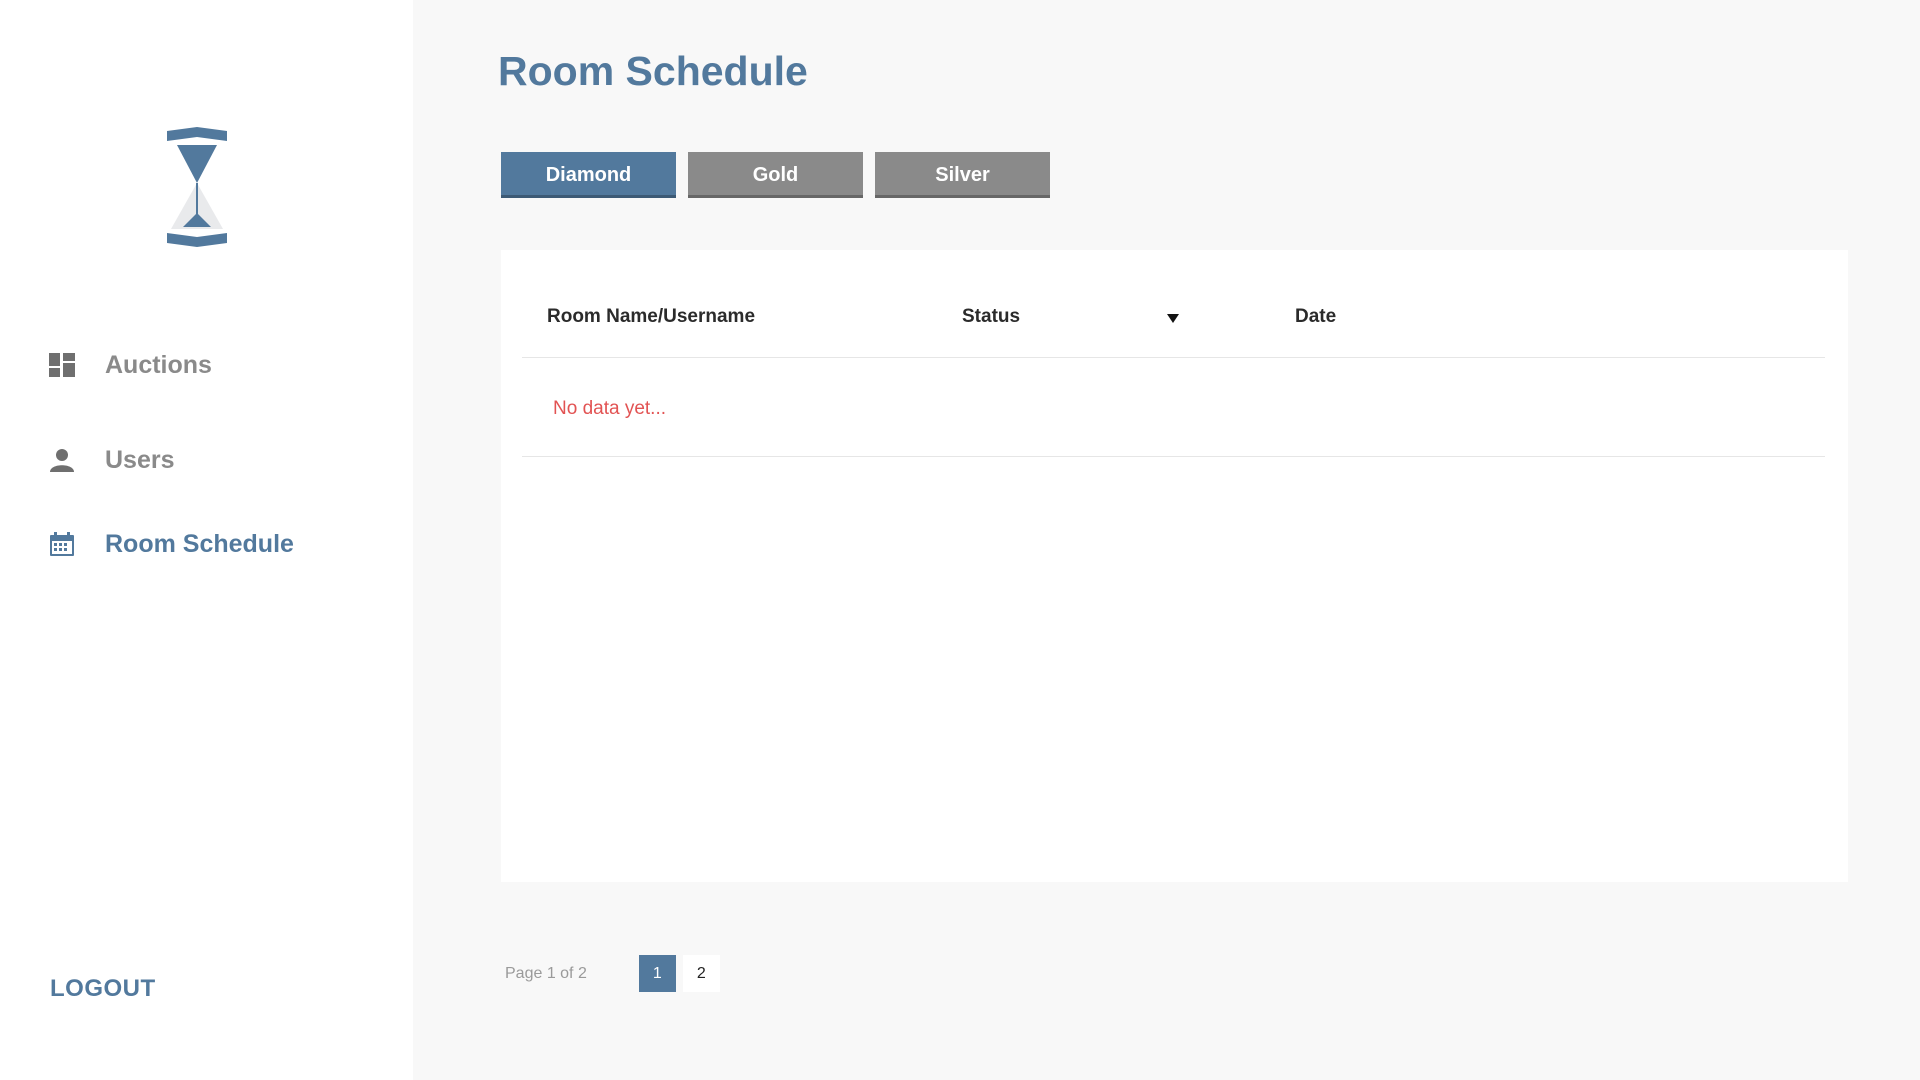 The height and width of the screenshot is (1080, 1920). What do you see at coordinates (62, 544) in the screenshot?
I see `calendar-icon` at bounding box center [62, 544].